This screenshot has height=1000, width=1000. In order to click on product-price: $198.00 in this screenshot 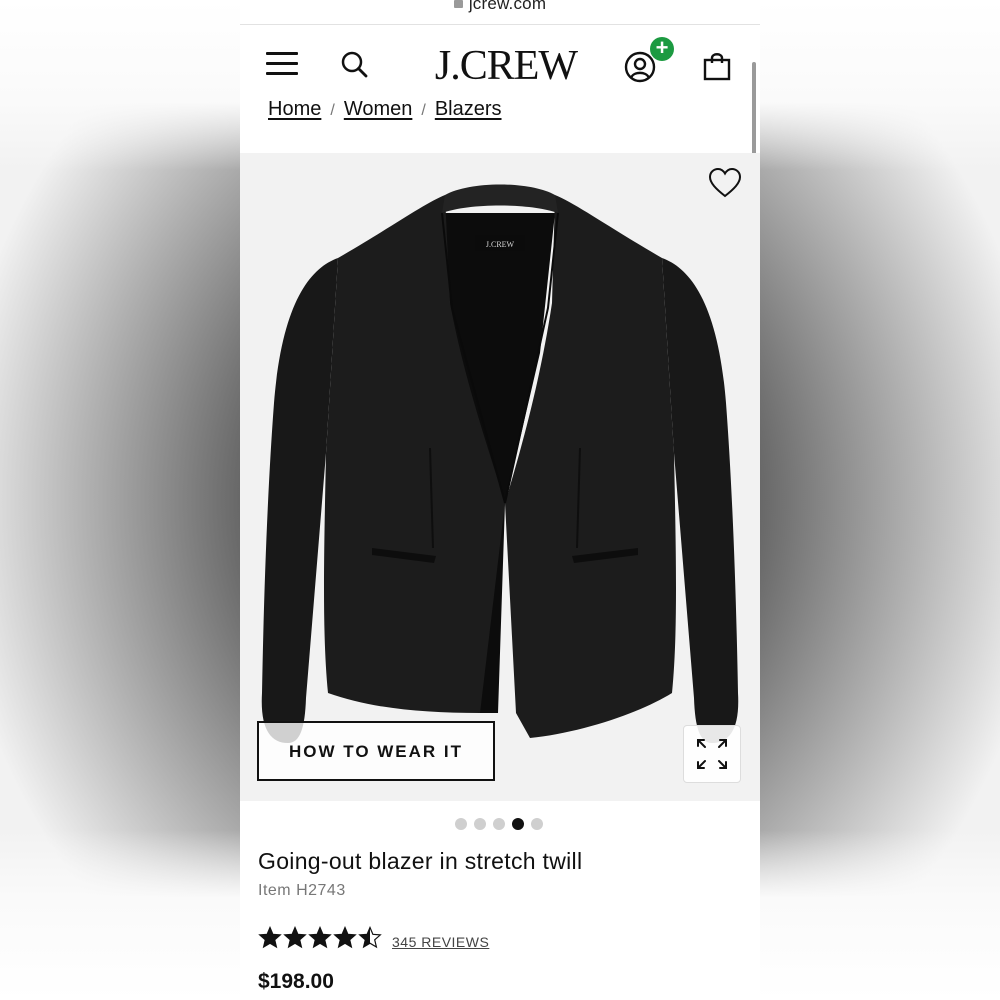, I will do `click(296, 981)`.